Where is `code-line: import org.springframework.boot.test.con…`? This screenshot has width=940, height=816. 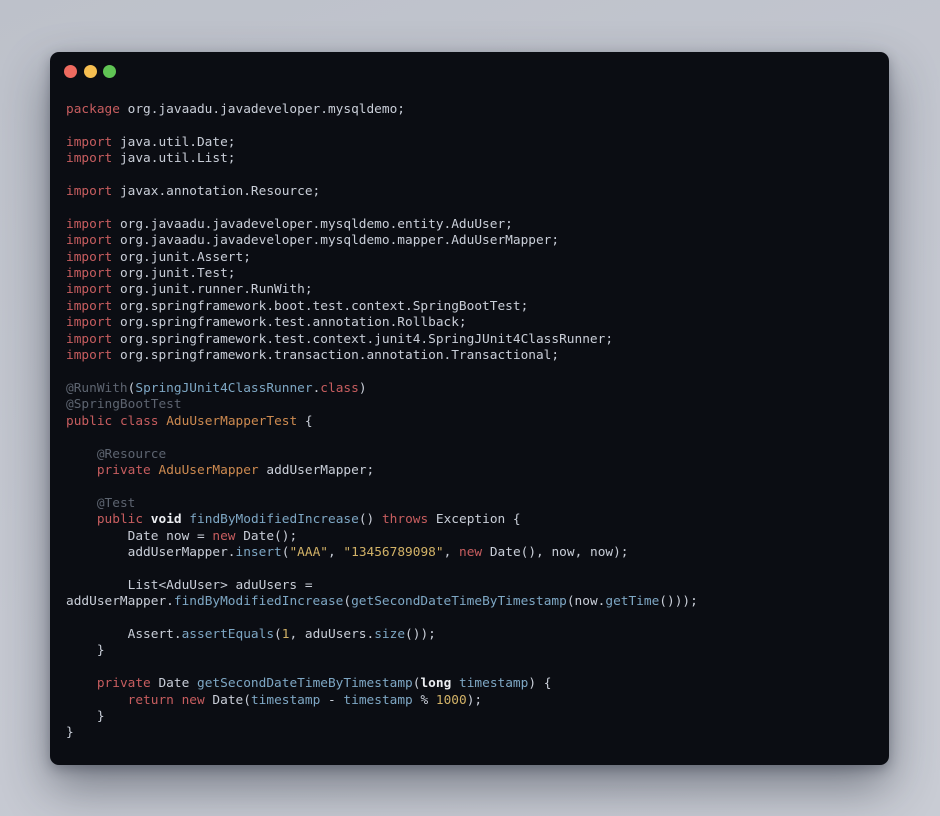
code-line: import org.springframework.boot.test.con… is located at coordinates (469, 307).